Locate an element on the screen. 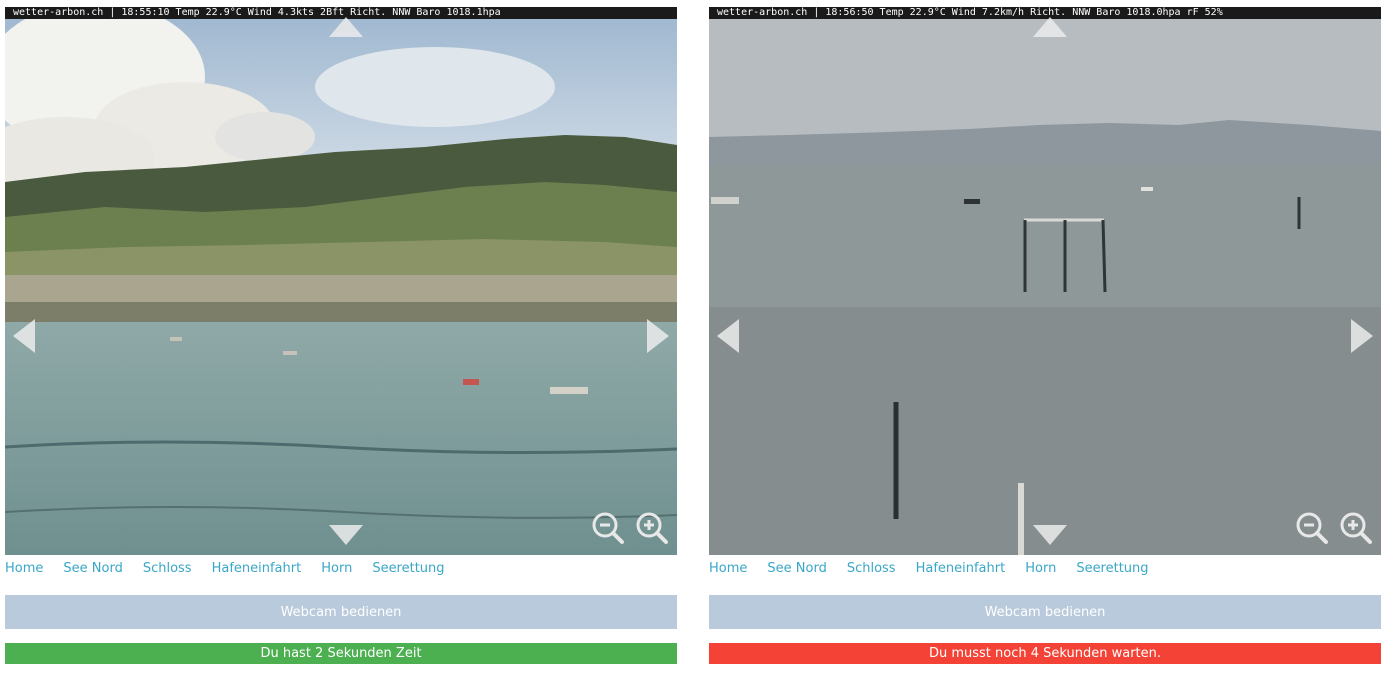 This screenshot has width=1393, height=676. status-bar: Du musst noch 4 Sekunden warten. is located at coordinates (1045, 653).